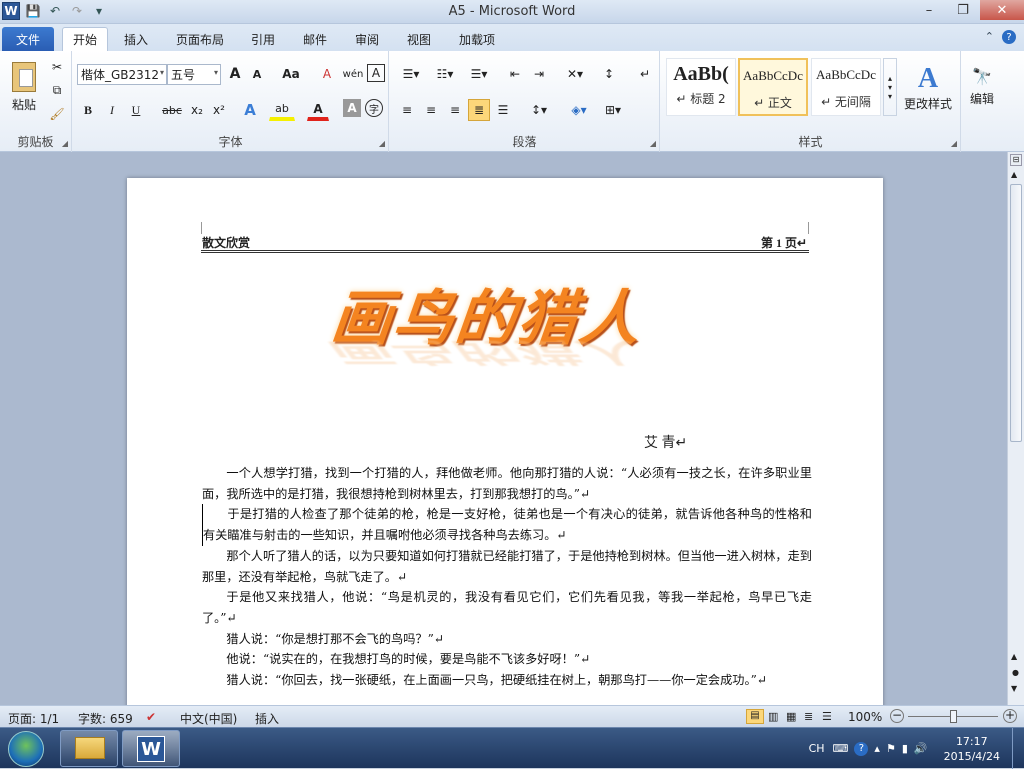 This screenshot has width=1024, height=769. I want to click on vertical-scrollbar: ⊟ ▲ ▲ ● ▼, so click(1015, 428).